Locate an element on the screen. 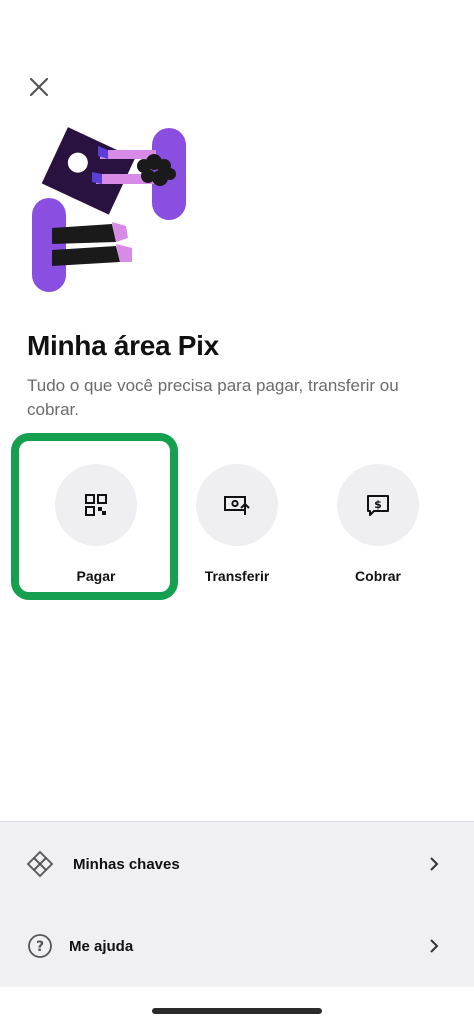 The height and width of the screenshot is (1024, 474). transfer-circle is located at coordinates (237, 505).